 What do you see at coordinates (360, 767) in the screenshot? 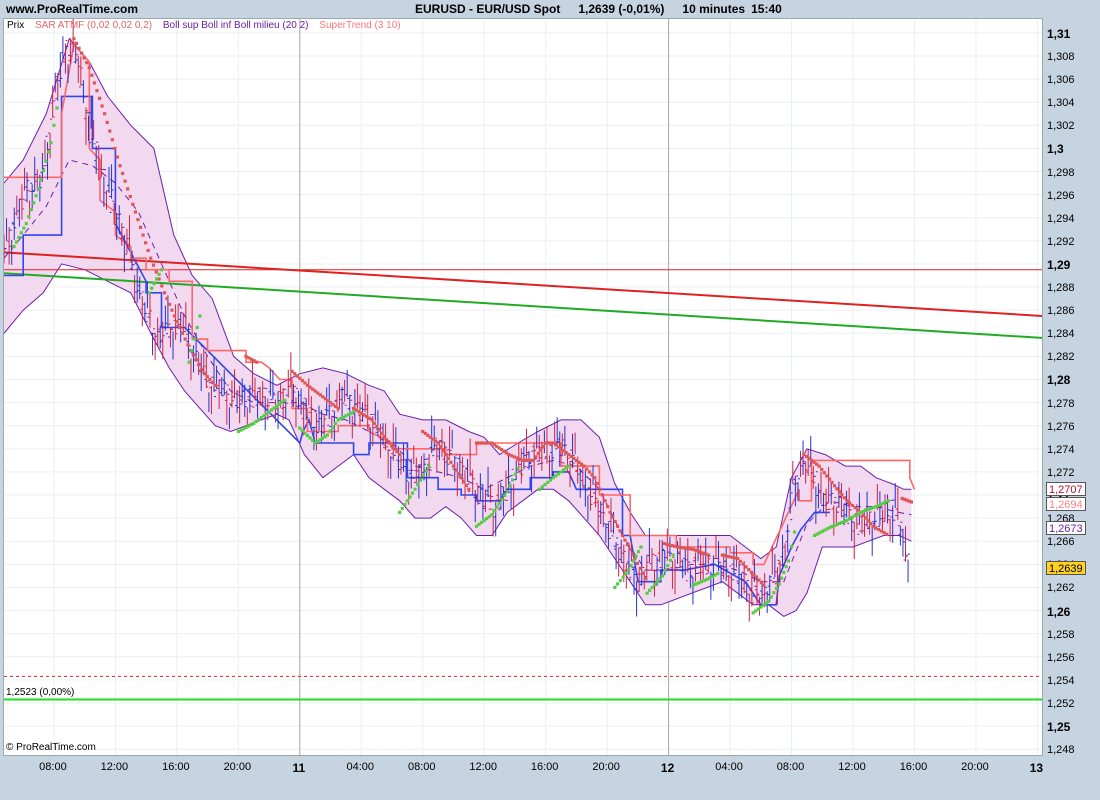
I see `x-tick-label: 04:00` at bounding box center [360, 767].